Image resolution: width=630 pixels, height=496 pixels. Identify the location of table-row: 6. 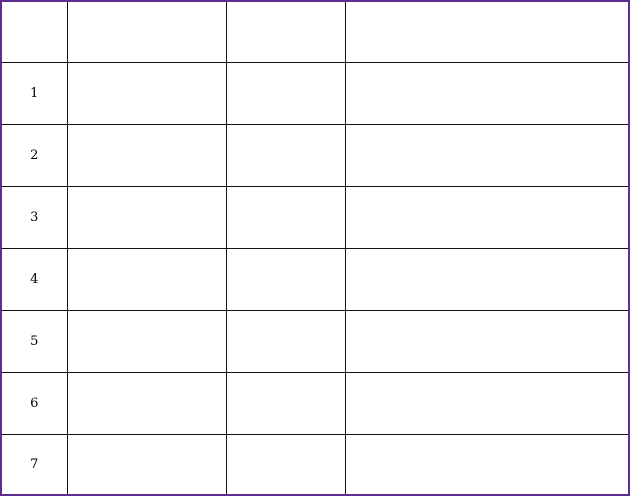
(315, 403).